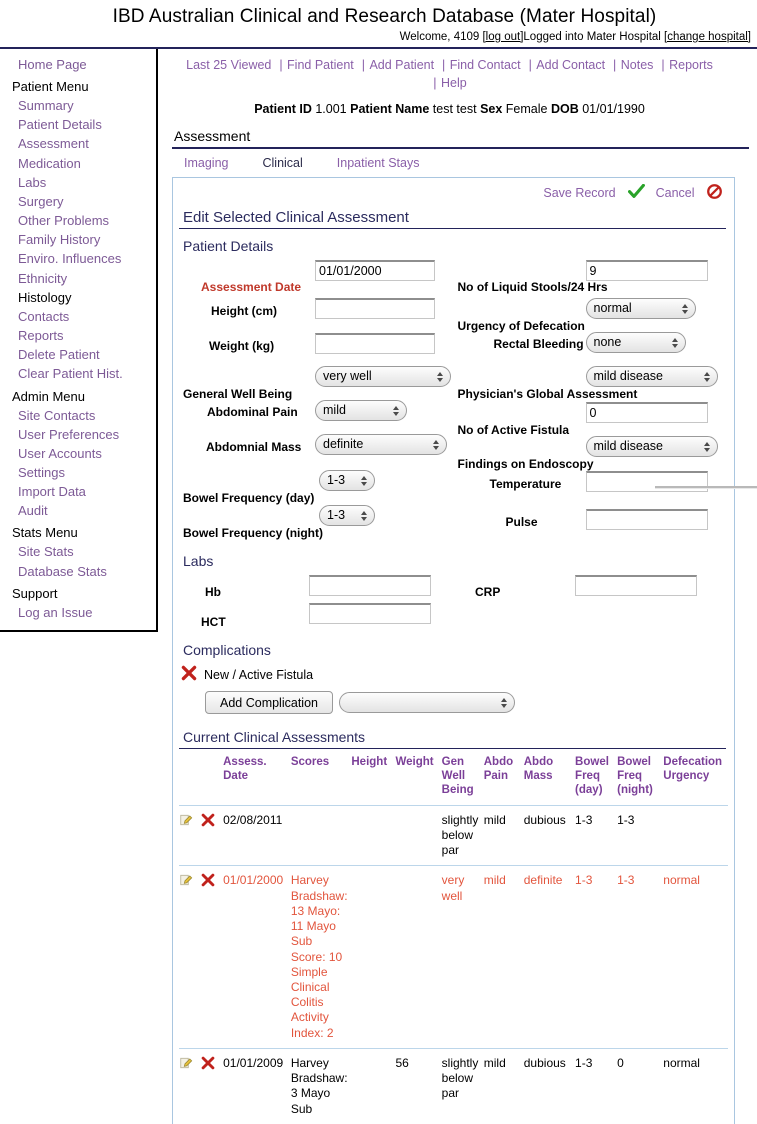 This screenshot has width=757, height=1124. I want to click on general-well-being-control: very well, so click(383, 377).